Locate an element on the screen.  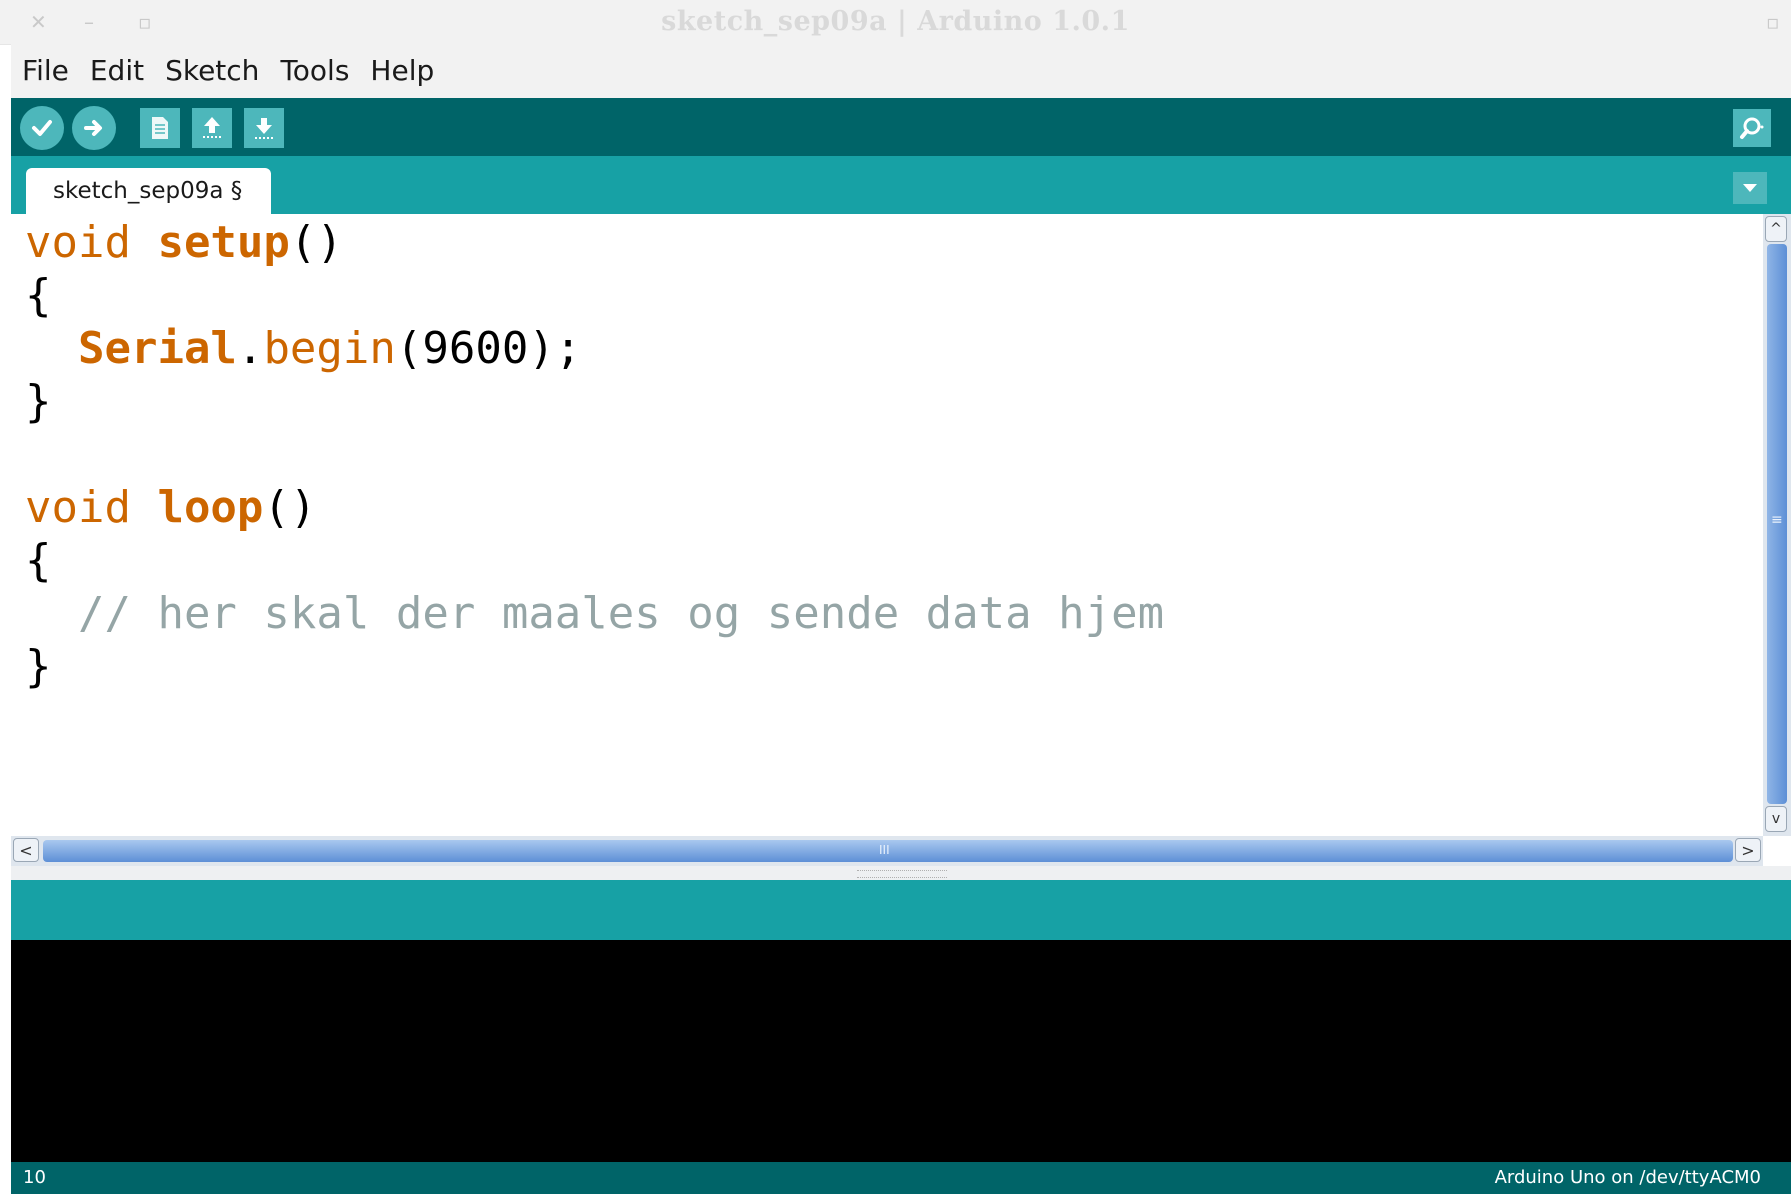
verify-icon is located at coordinates (42, 128).